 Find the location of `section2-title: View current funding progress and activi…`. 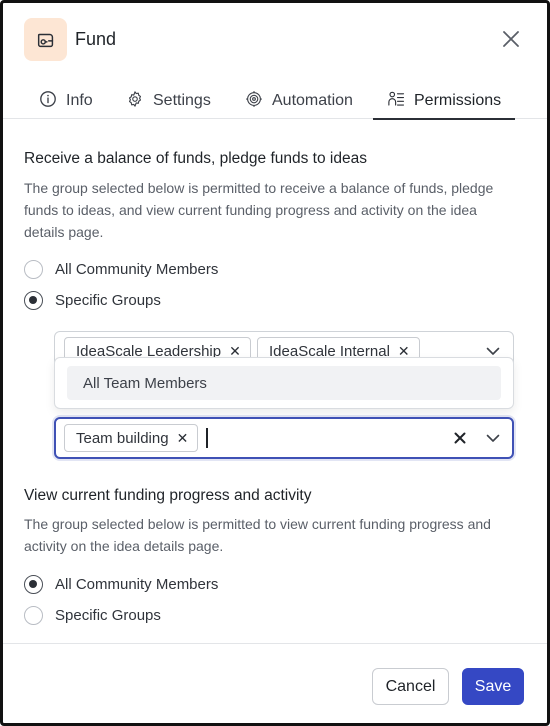

section2-title: View current funding progress and activi… is located at coordinates (168, 495).